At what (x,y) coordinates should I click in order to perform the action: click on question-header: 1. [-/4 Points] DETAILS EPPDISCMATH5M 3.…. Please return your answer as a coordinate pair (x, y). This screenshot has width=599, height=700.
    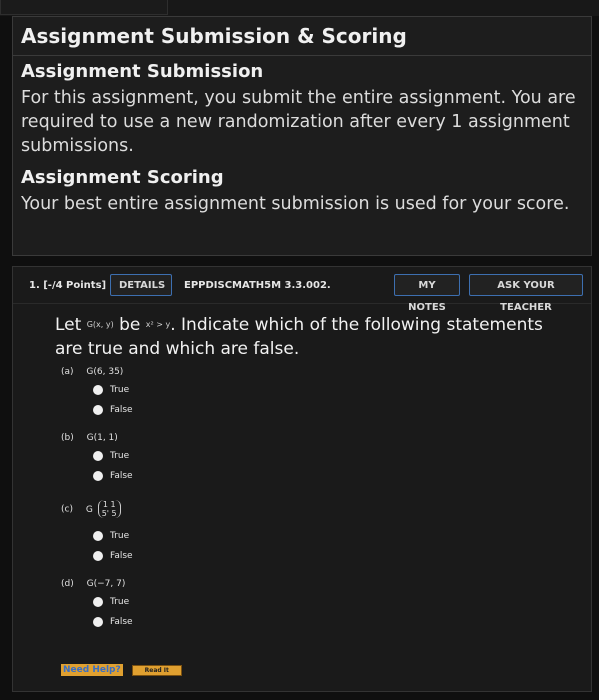
    Looking at the image, I should click on (302, 290).